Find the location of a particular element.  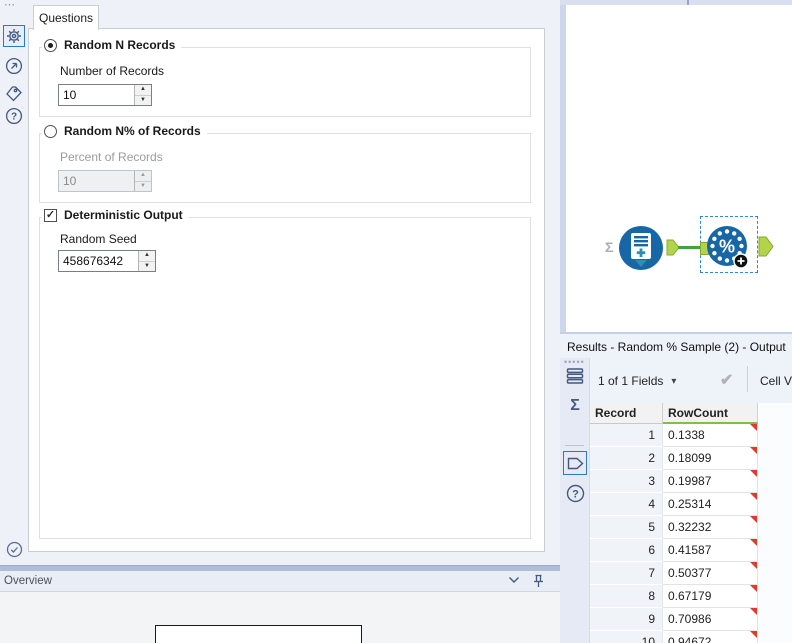

table-row: 1 0.1338 is located at coordinates (691, 435).